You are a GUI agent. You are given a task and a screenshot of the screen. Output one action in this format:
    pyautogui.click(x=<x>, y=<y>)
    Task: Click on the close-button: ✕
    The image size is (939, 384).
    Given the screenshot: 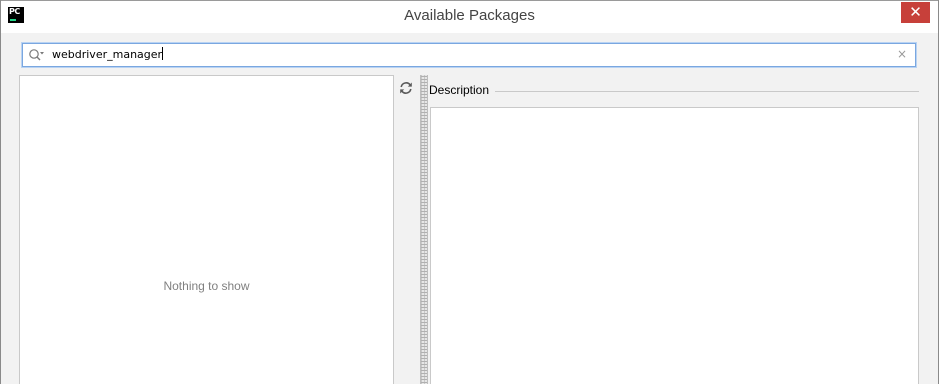 What is the action you would take?
    pyautogui.click(x=915, y=12)
    